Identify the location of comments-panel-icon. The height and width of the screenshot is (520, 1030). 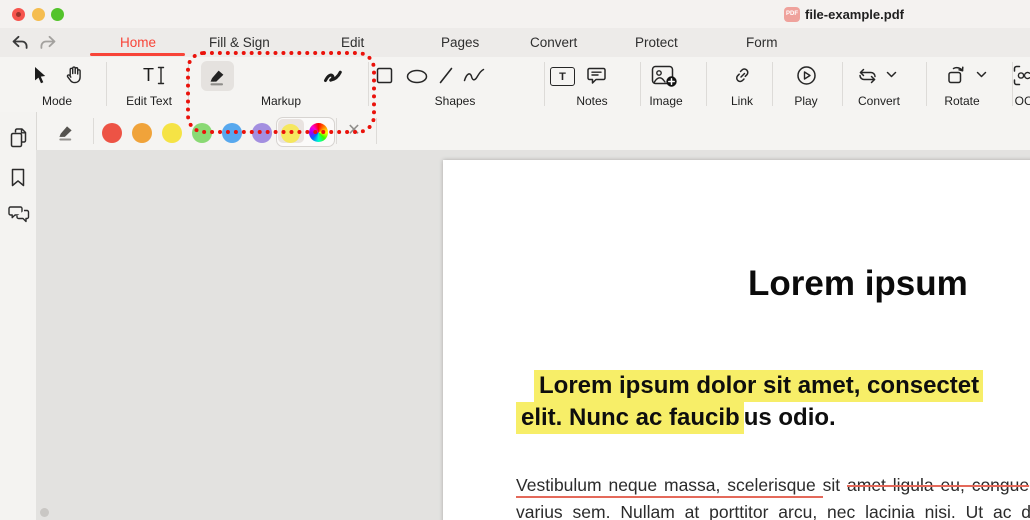
(19, 213).